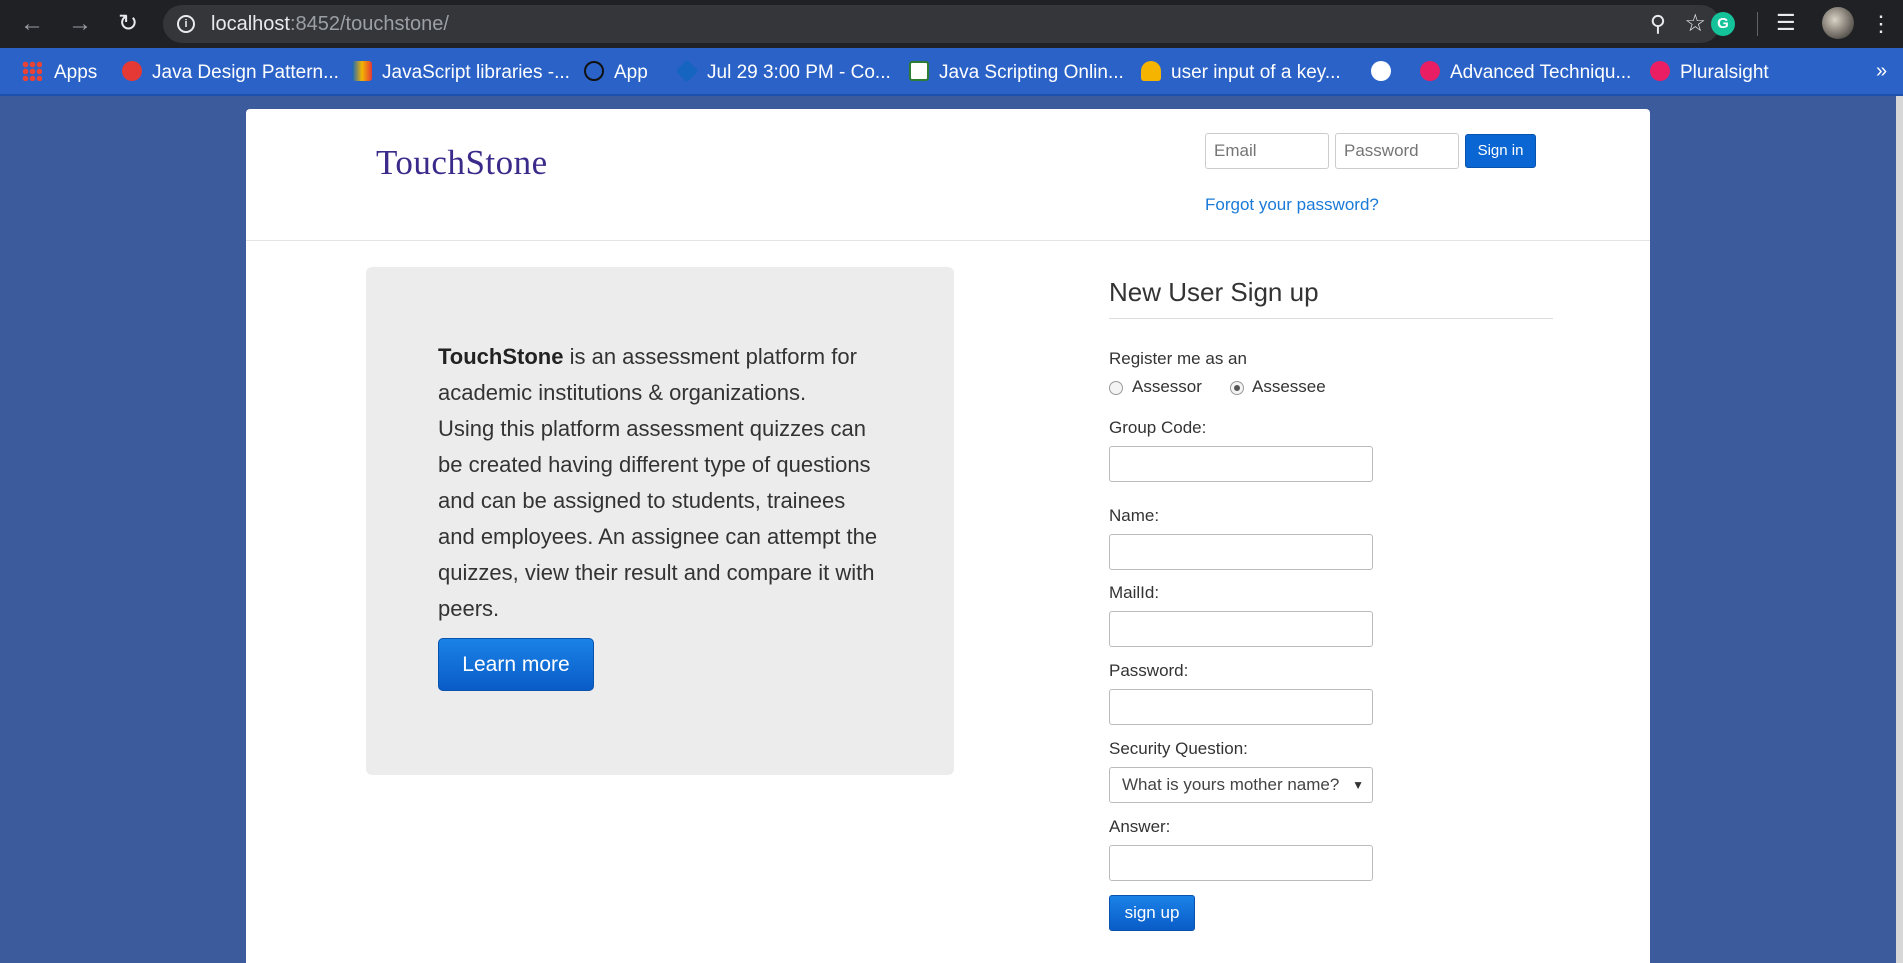 This screenshot has width=1903, height=963. I want to click on url-host: localhost, so click(250, 24).